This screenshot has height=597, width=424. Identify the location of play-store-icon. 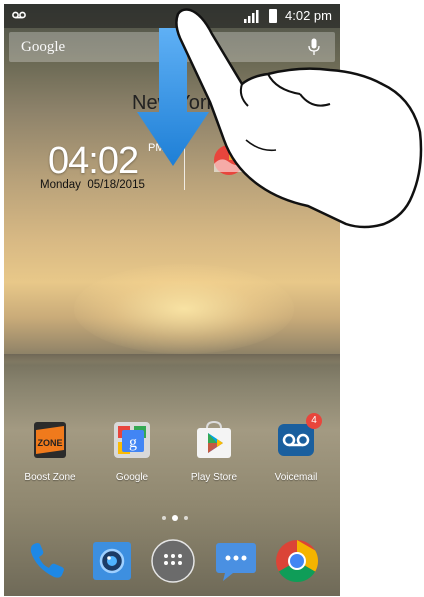
(214, 440).